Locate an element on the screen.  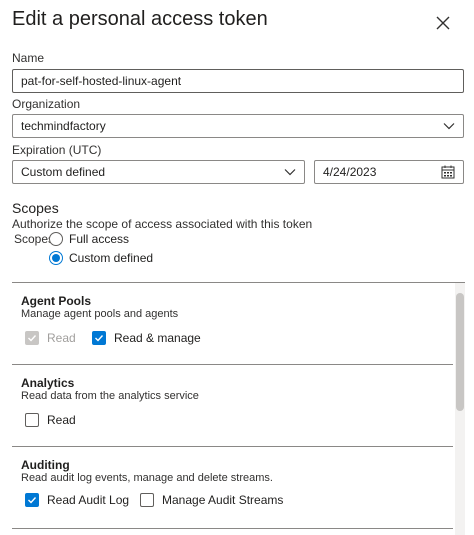
scrollbar-track is located at coordinates (460, 409).